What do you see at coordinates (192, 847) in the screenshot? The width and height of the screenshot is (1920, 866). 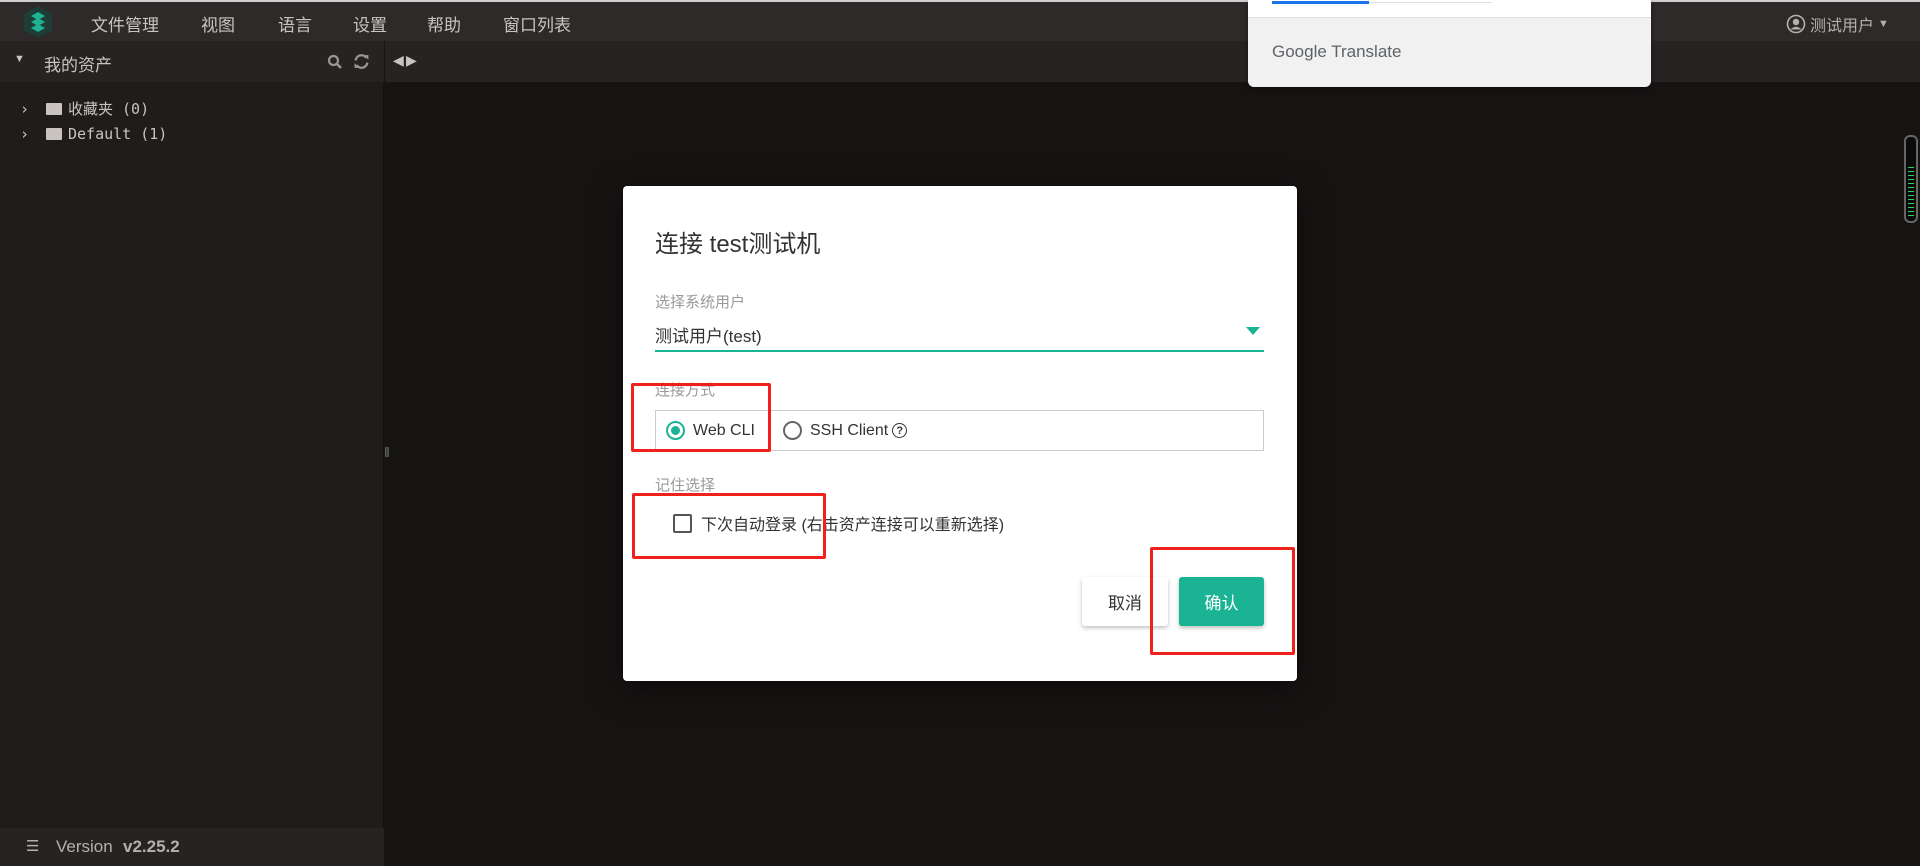 I see `version-bar: ☰ Version v2.25.2` at bounding box center [192, 847].